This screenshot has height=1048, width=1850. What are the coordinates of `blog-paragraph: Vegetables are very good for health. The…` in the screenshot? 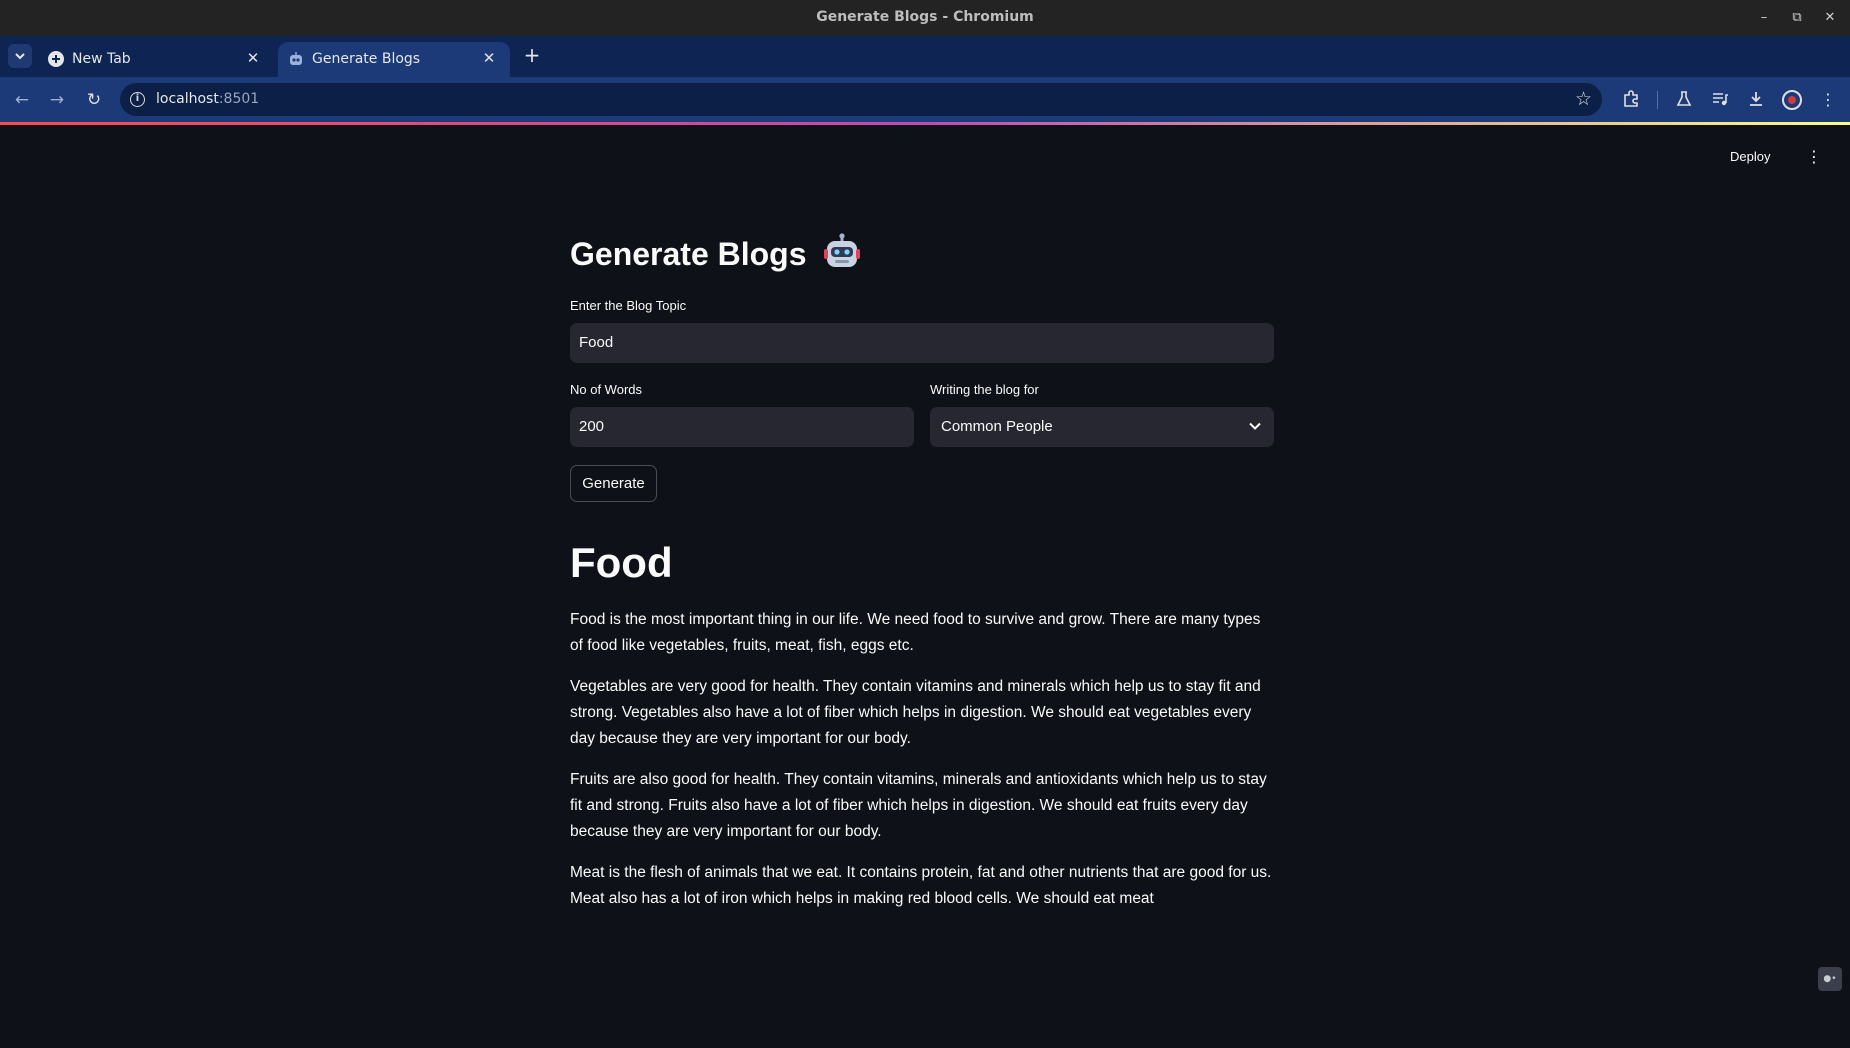 It's located at (915, 712).